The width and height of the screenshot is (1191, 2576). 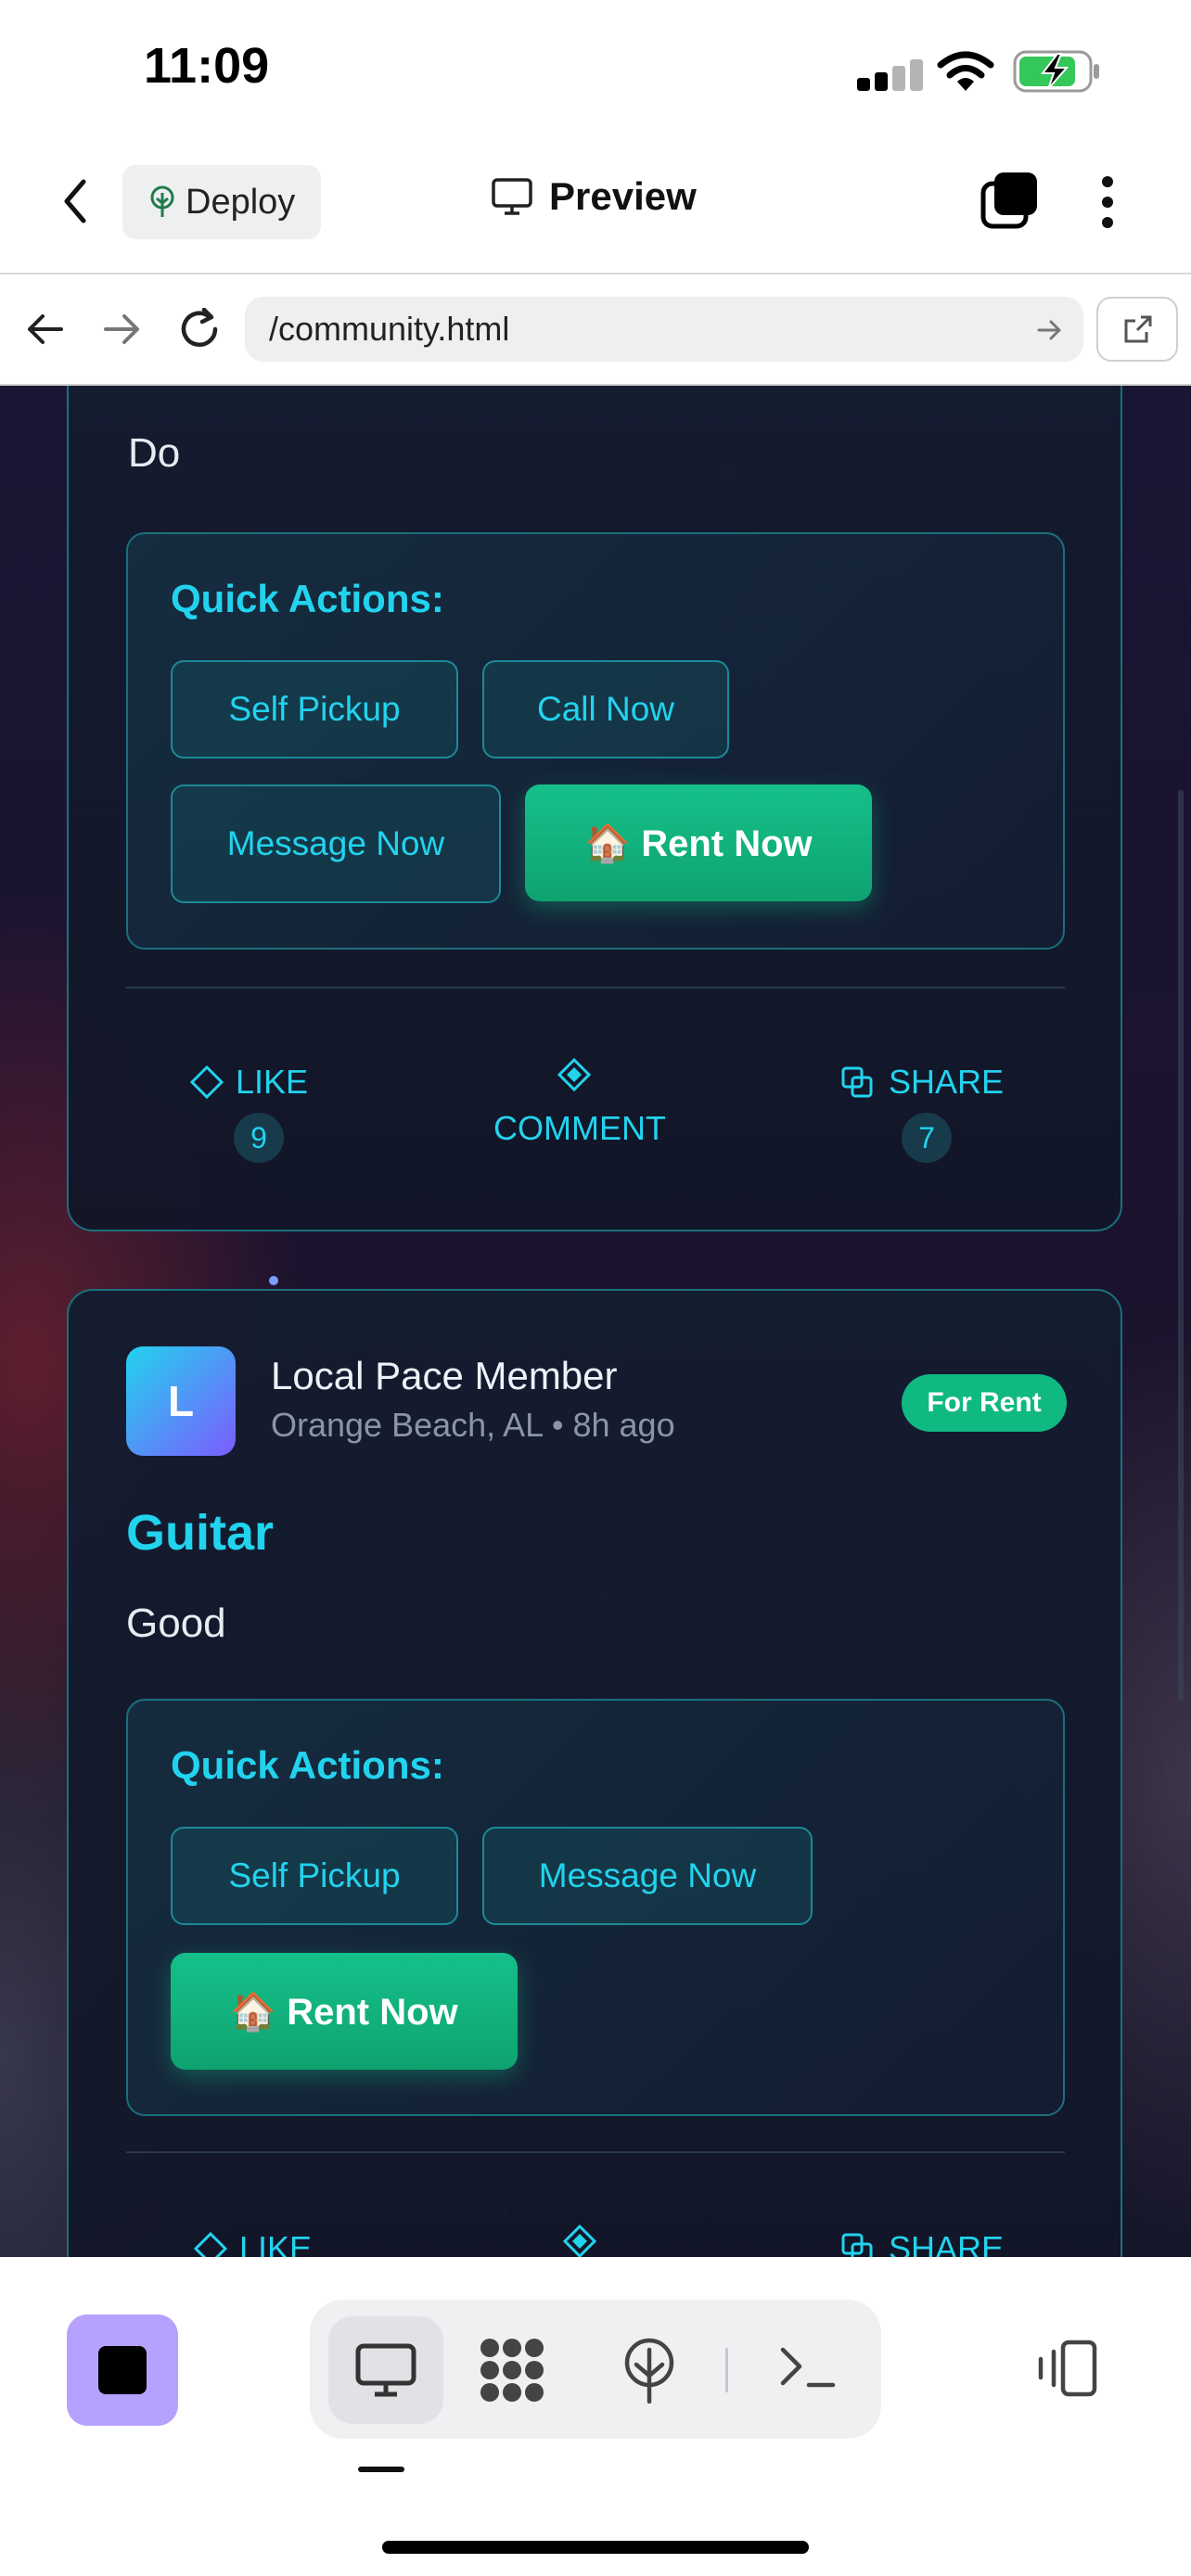 I want to click on nav-forward-arrow-icon, so click(x=122, y=329).